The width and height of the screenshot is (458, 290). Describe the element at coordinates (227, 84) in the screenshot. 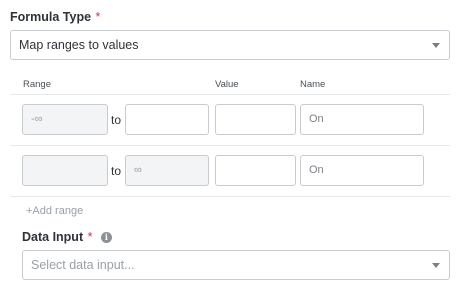

I see `value-column-header: Value` at that location.